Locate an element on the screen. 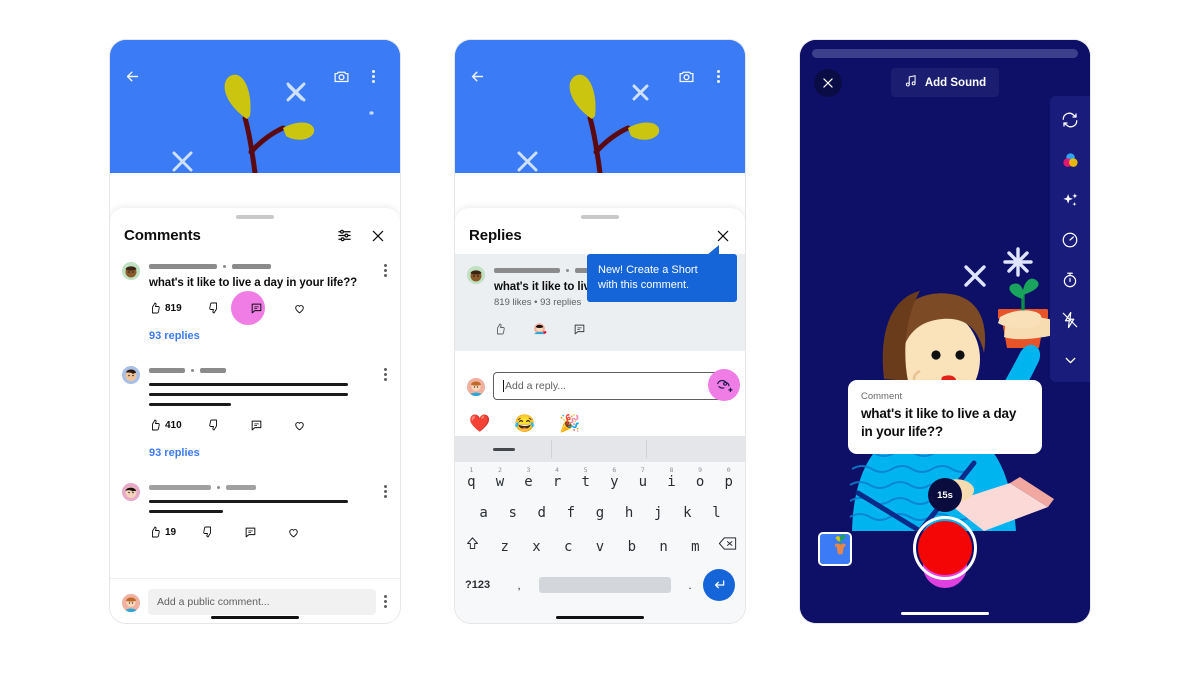  comment-actions: 410 is located at coordinates (264, 425).